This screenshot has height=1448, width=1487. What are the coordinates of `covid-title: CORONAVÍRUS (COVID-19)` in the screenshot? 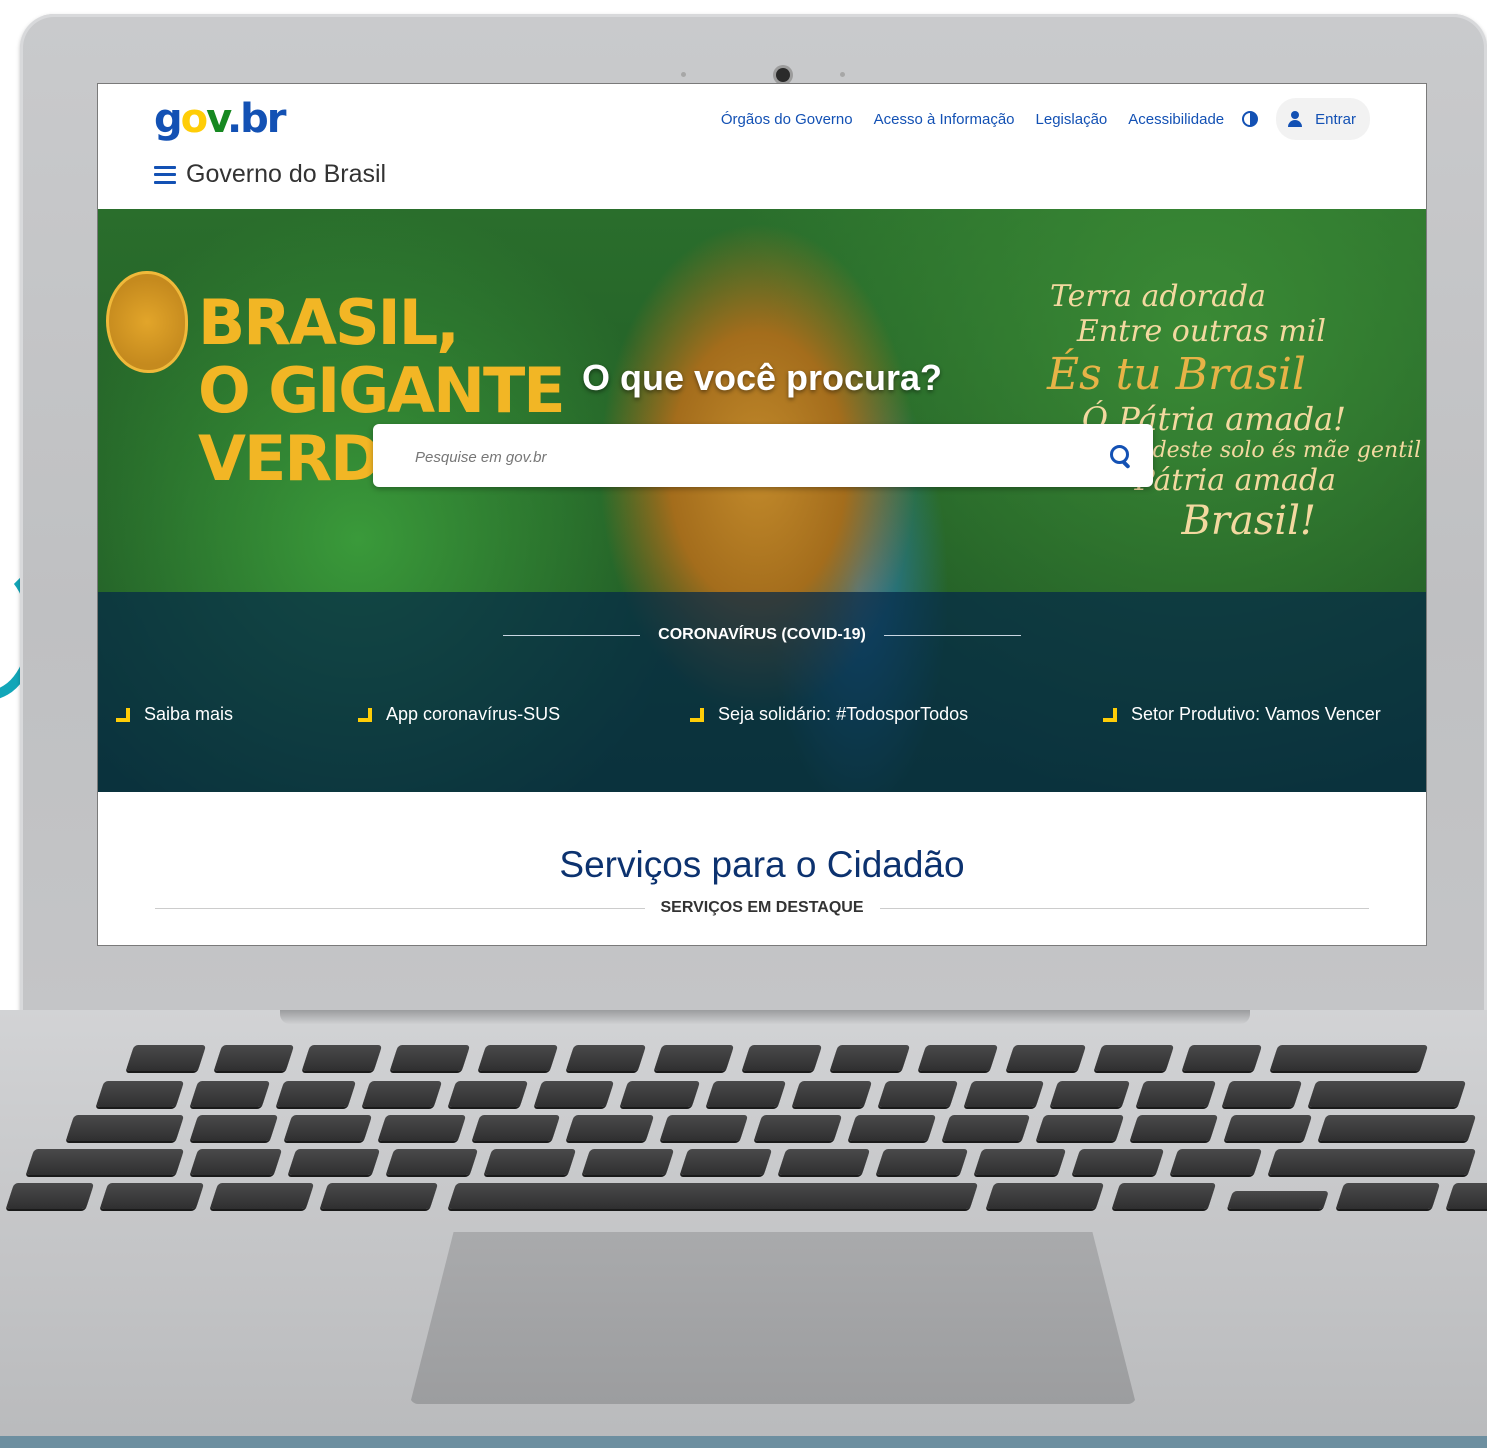 It's located at (762, 634).